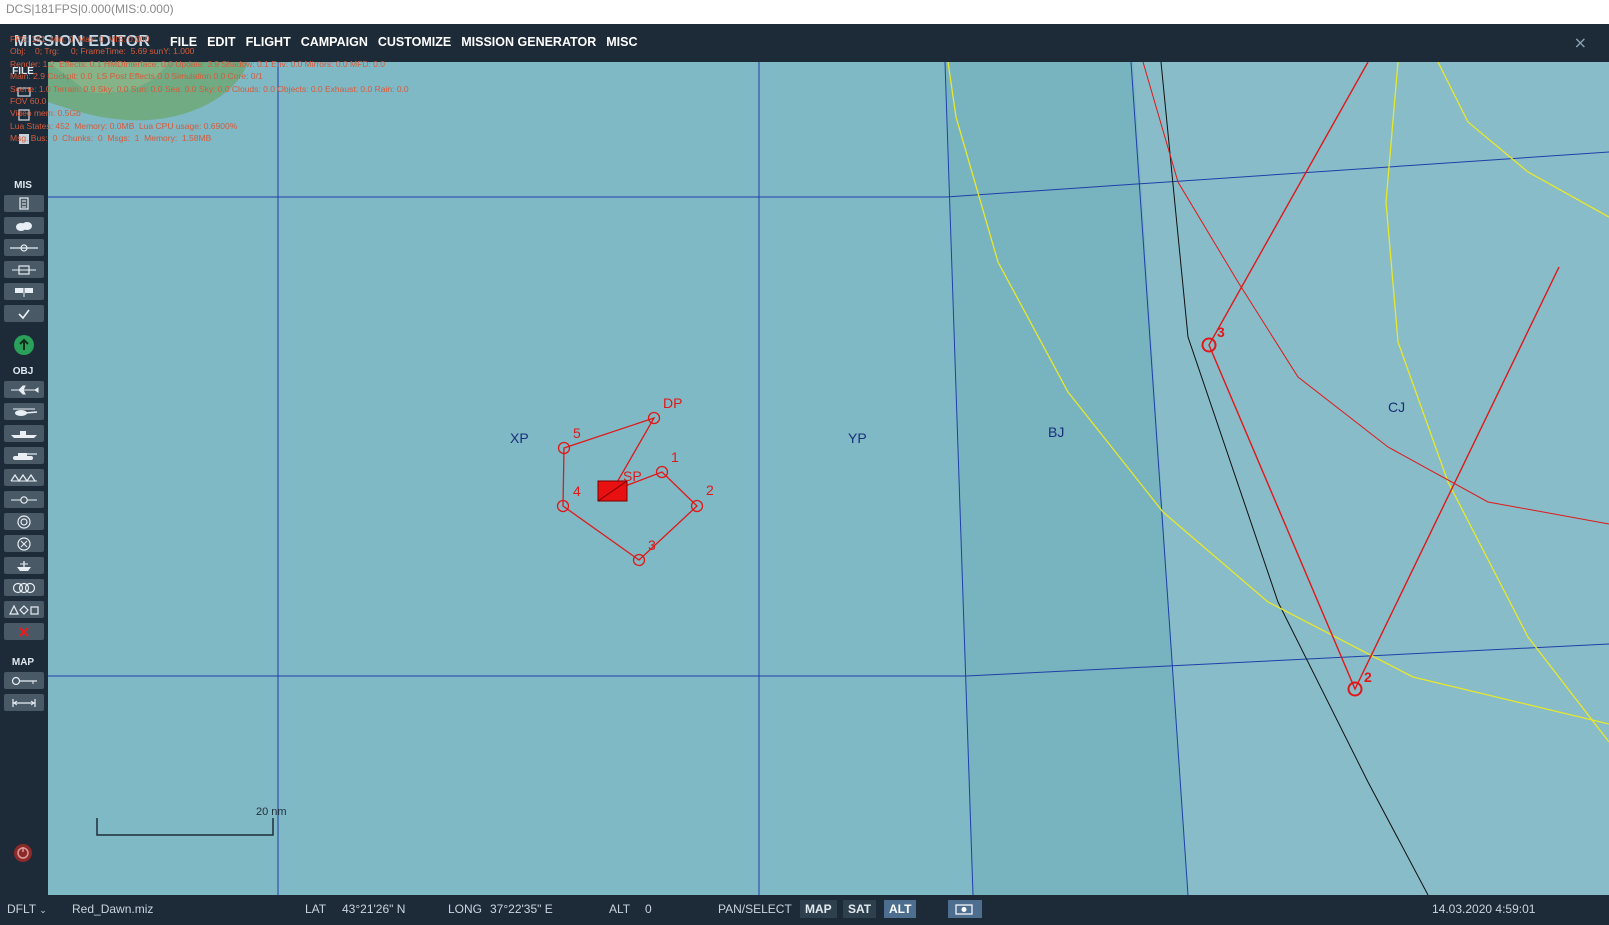  What do you see at coordinates (621, 42) in the screenshot?
I see `menu-misc: MISC` at bounding box center [621, 42].